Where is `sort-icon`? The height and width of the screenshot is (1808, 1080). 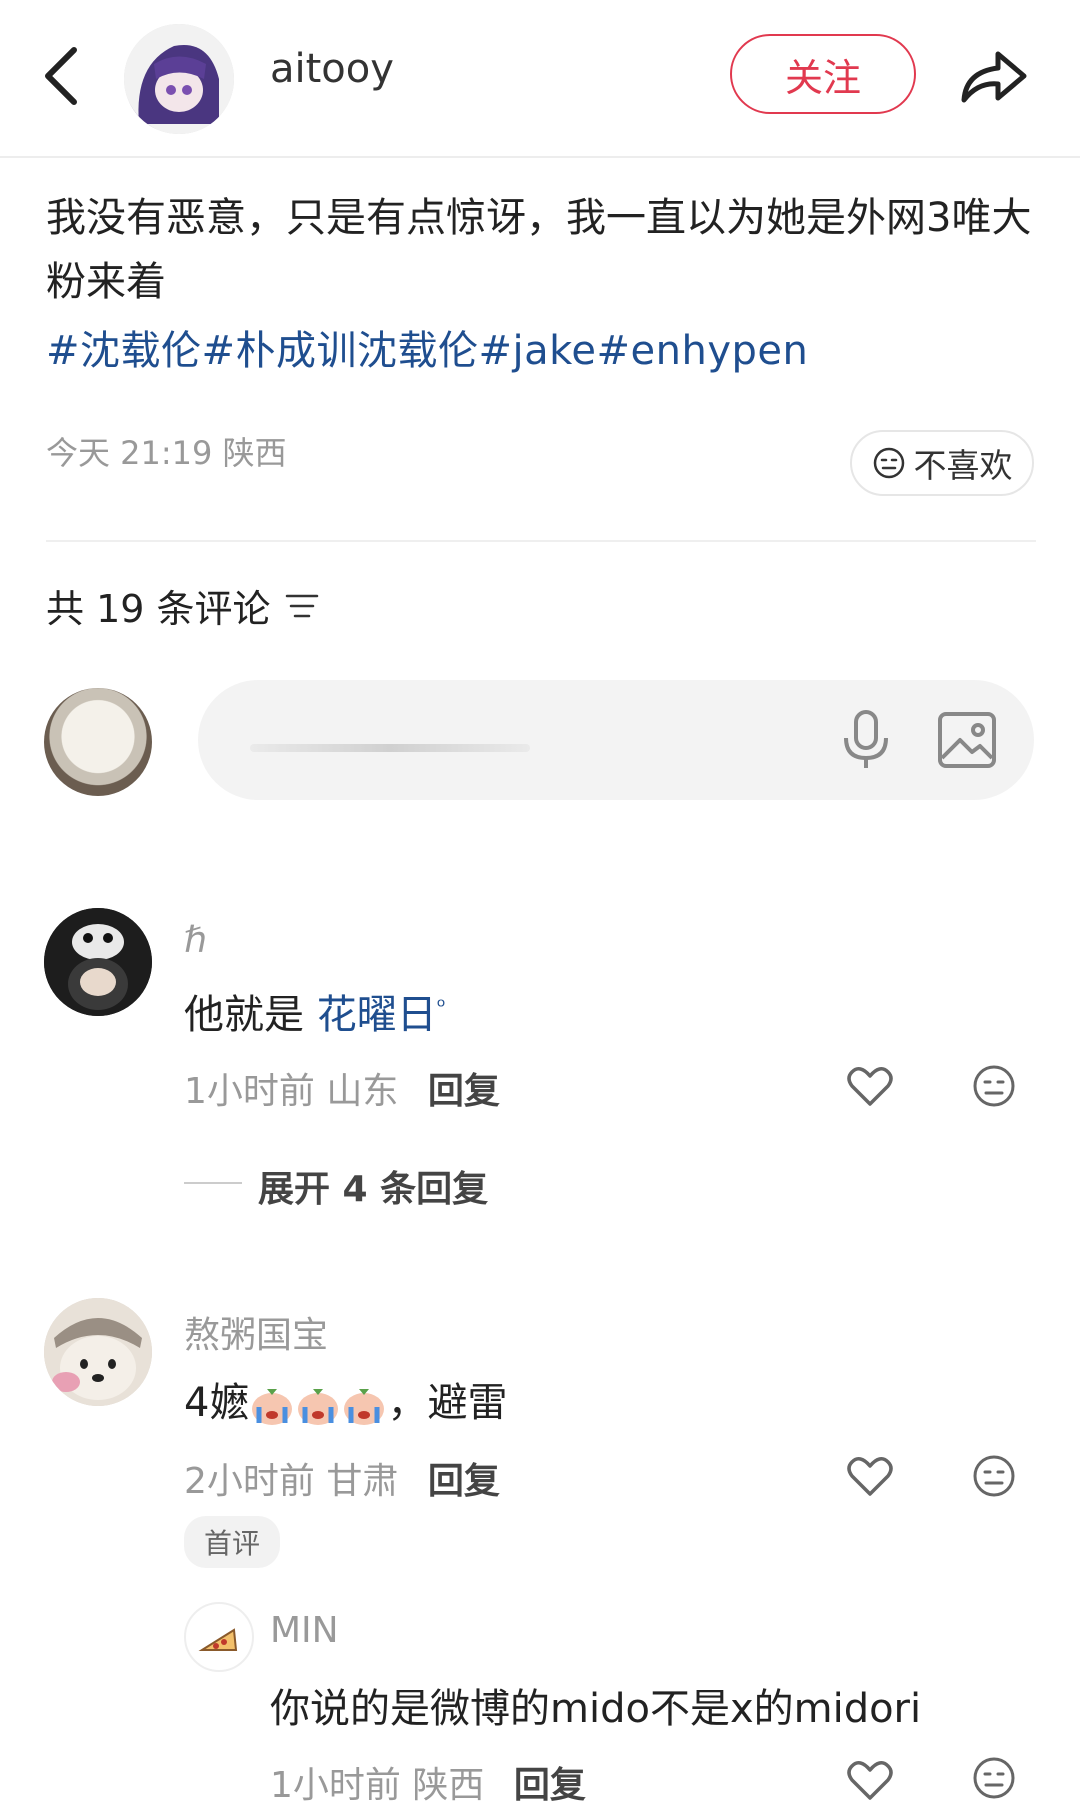 sort-icon is located at coordinates (302, 606).